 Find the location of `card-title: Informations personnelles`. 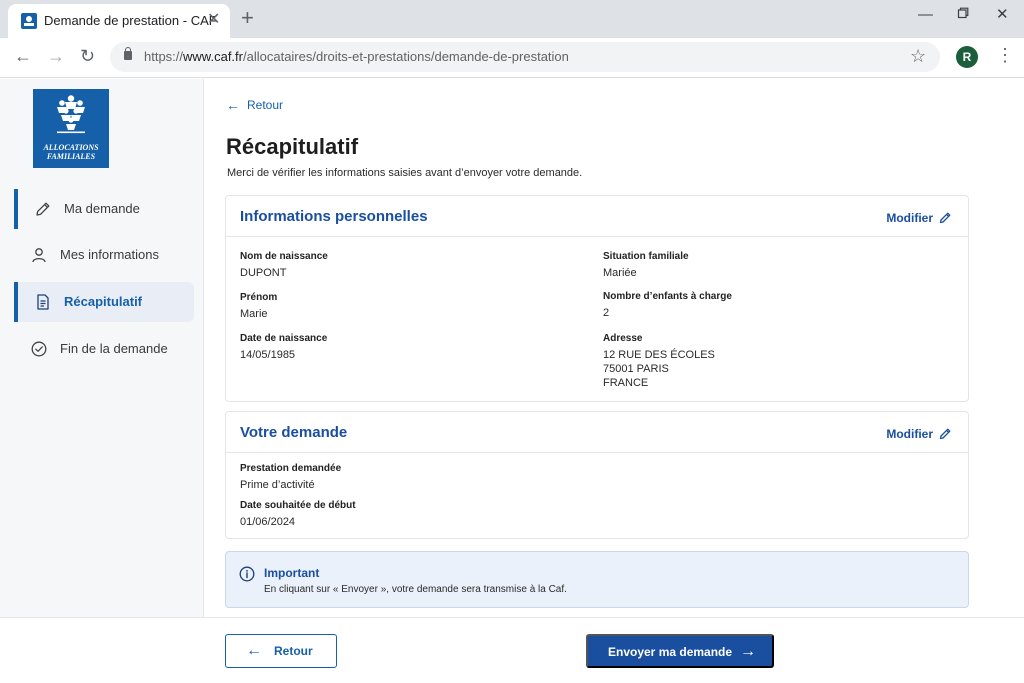

card-title: Informations personnelles is located at coordinates (334, 216).